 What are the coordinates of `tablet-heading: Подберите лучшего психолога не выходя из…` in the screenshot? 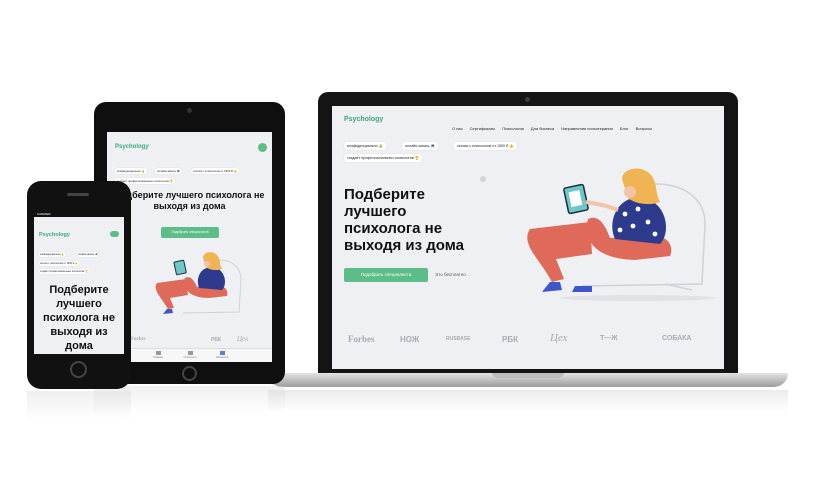 It's located at (189, 200).